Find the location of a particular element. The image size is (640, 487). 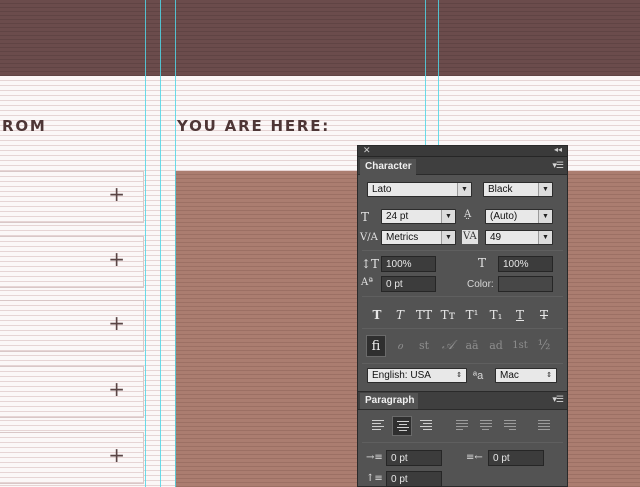

paragraph-tab-bar: Paragraph ▾☰ is located at coordinates (462, 400).